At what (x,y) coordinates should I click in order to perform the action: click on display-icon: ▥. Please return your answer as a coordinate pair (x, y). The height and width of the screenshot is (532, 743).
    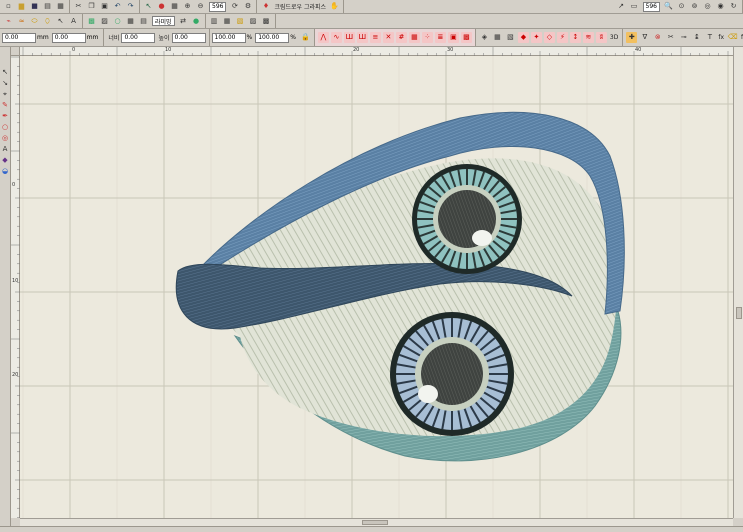
    Looking at the image, I should click on (214, 21).